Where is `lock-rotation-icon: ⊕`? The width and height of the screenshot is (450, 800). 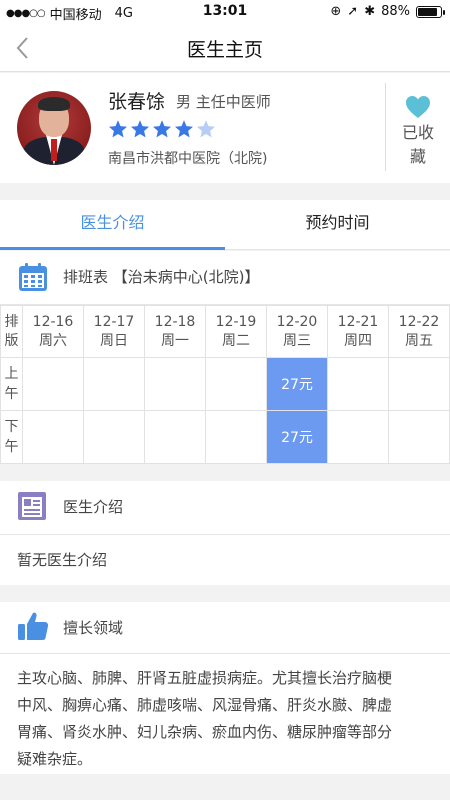
lock-rotation-icon: ⊕ is located at coordinates (336, 11).